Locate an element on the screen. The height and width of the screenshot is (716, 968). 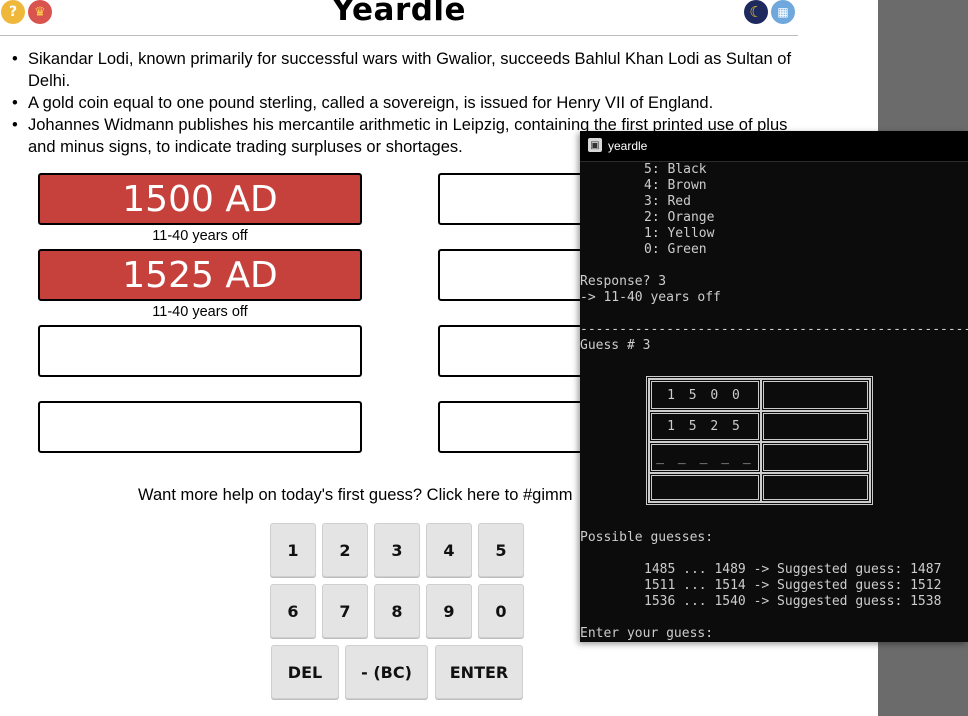
console-title: yeardle is located at coordinates (628, 146).